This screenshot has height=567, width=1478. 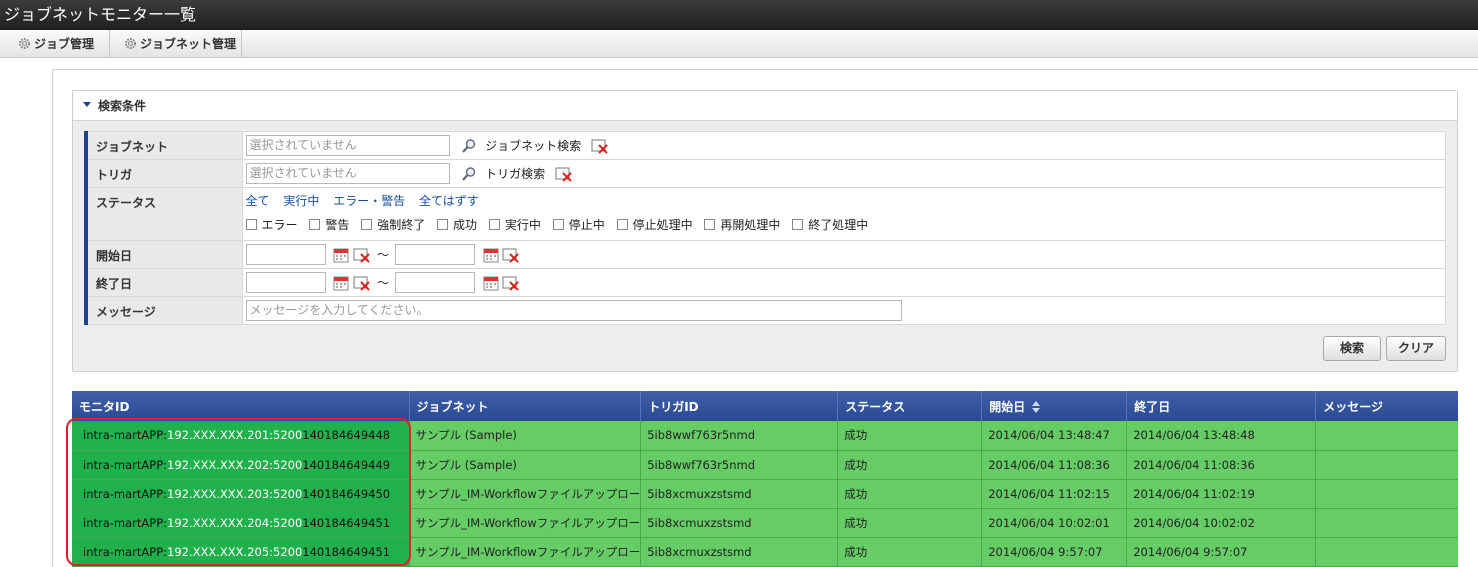 I want to click on end-date-cell: 2014/06/04 10:02:02, so click(x=1221, y=523).